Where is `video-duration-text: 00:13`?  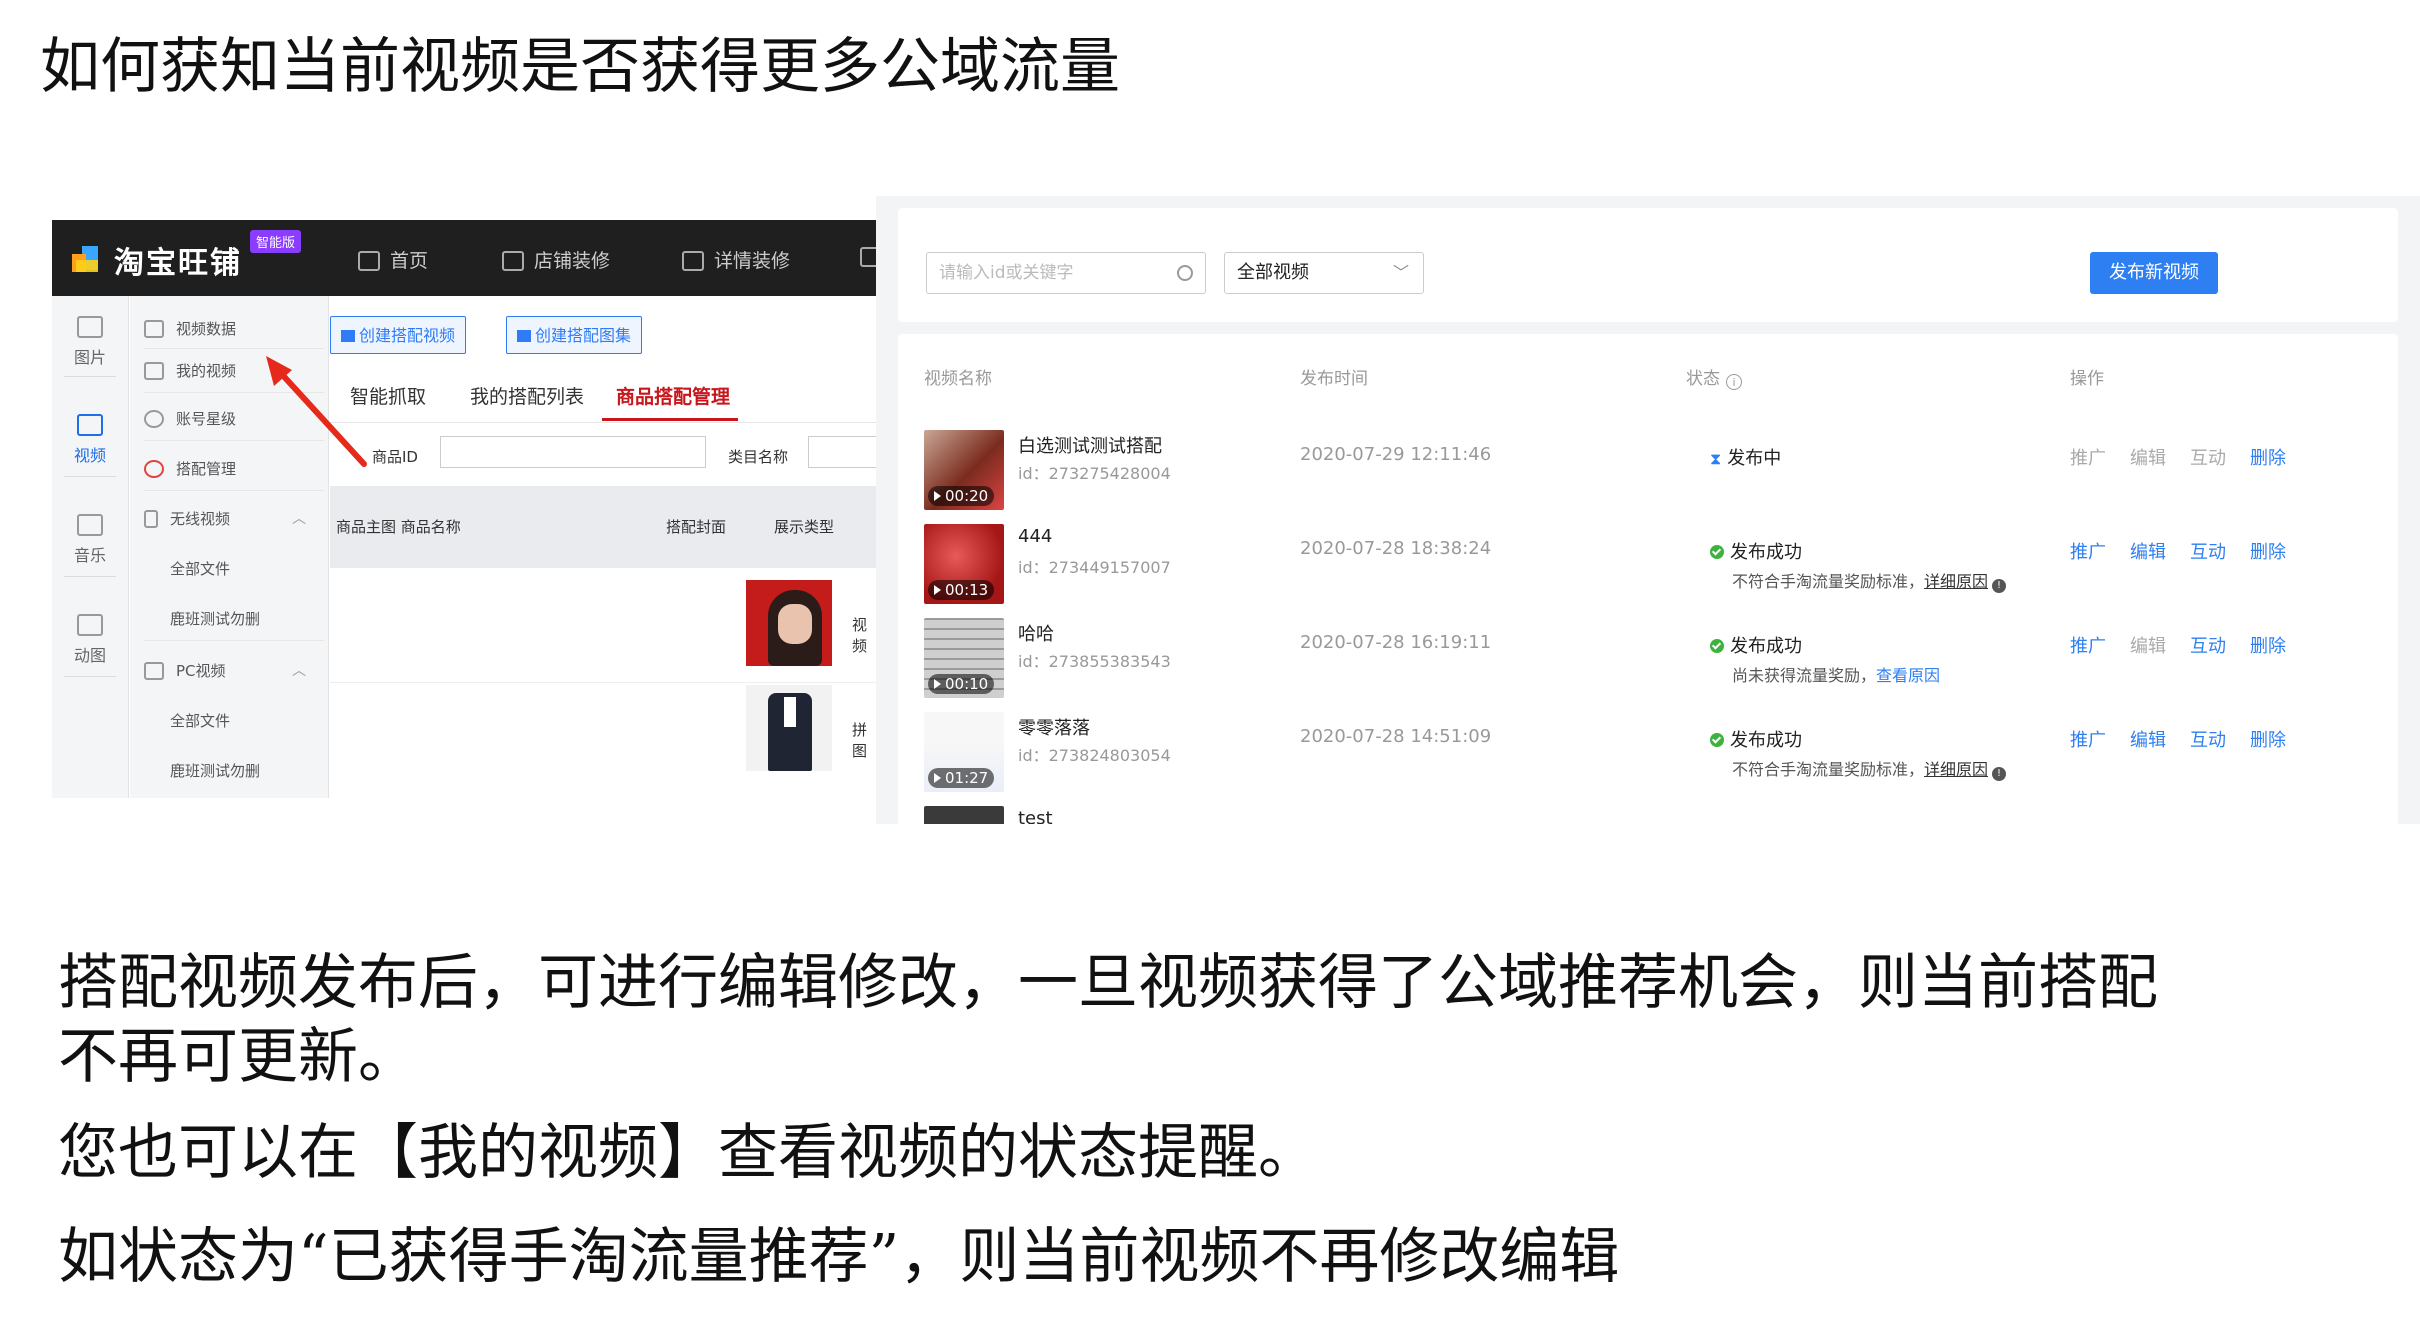 video-duration-text: 00:13 is located at coordinates (967, 590).